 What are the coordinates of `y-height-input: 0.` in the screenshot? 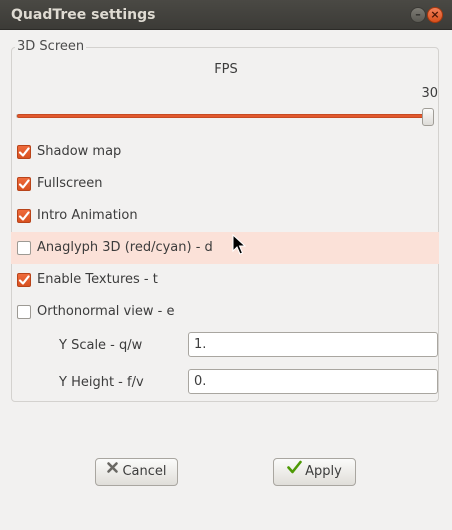 It's located at (313, 381).